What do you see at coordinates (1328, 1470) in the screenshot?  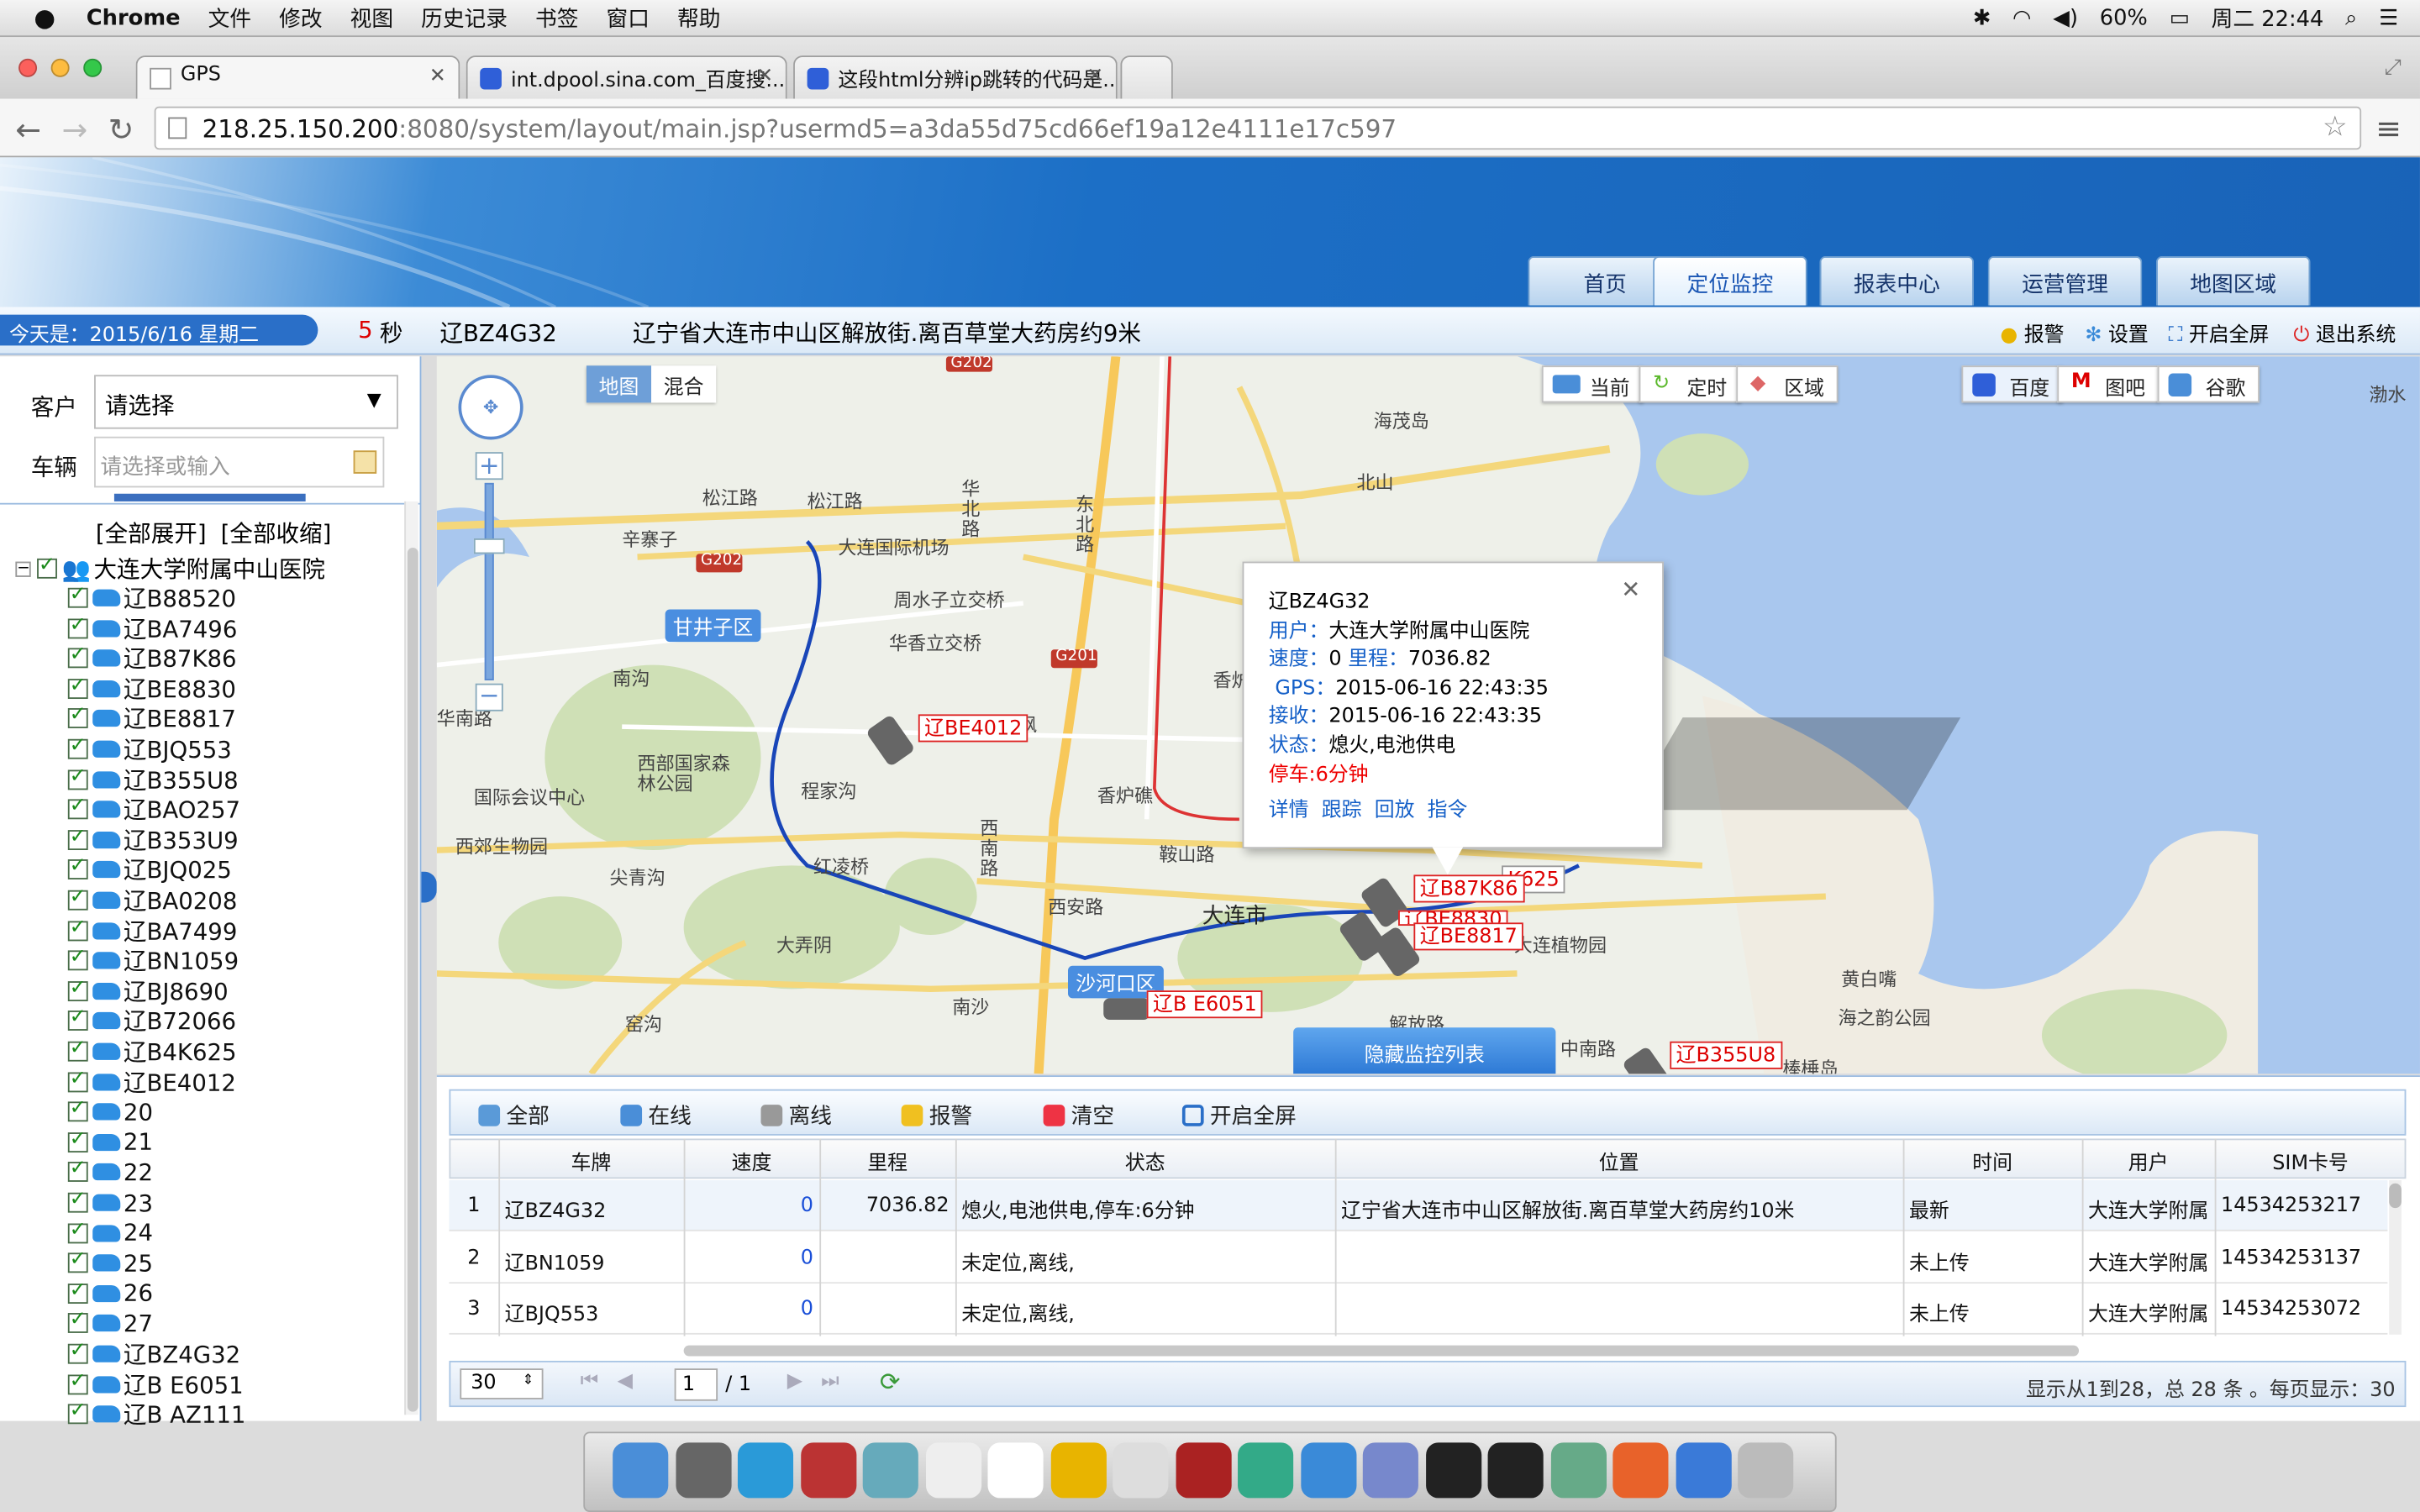 I see `chrome-icon` at bounding box center [1328, 1470].